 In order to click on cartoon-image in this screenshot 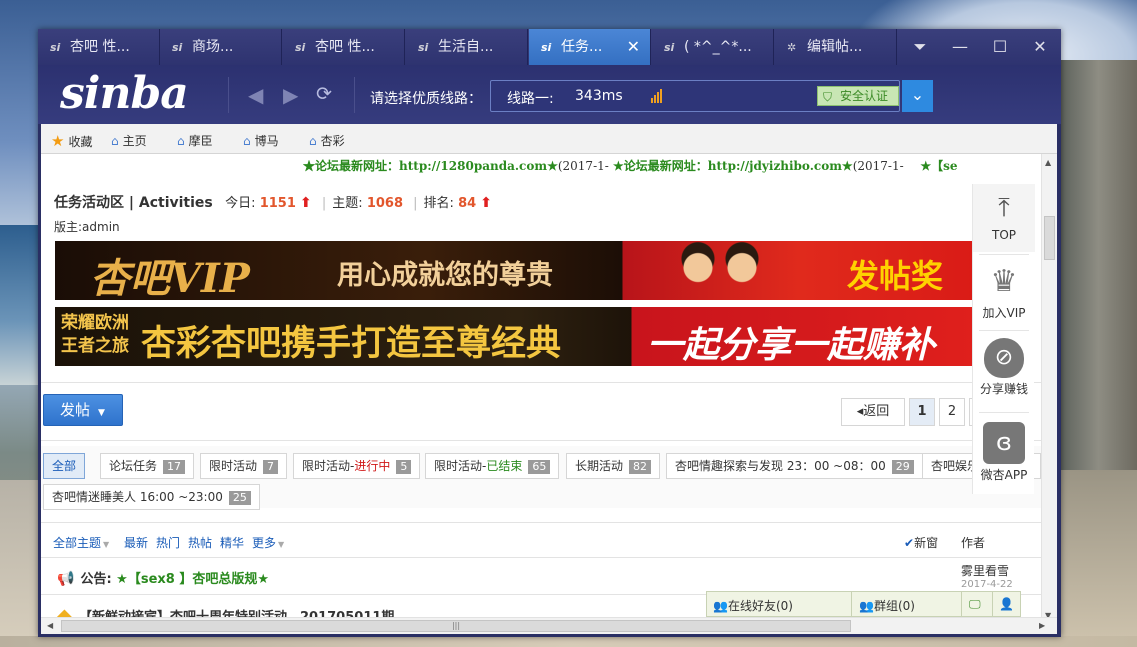, I will do `click(720, 270)`.